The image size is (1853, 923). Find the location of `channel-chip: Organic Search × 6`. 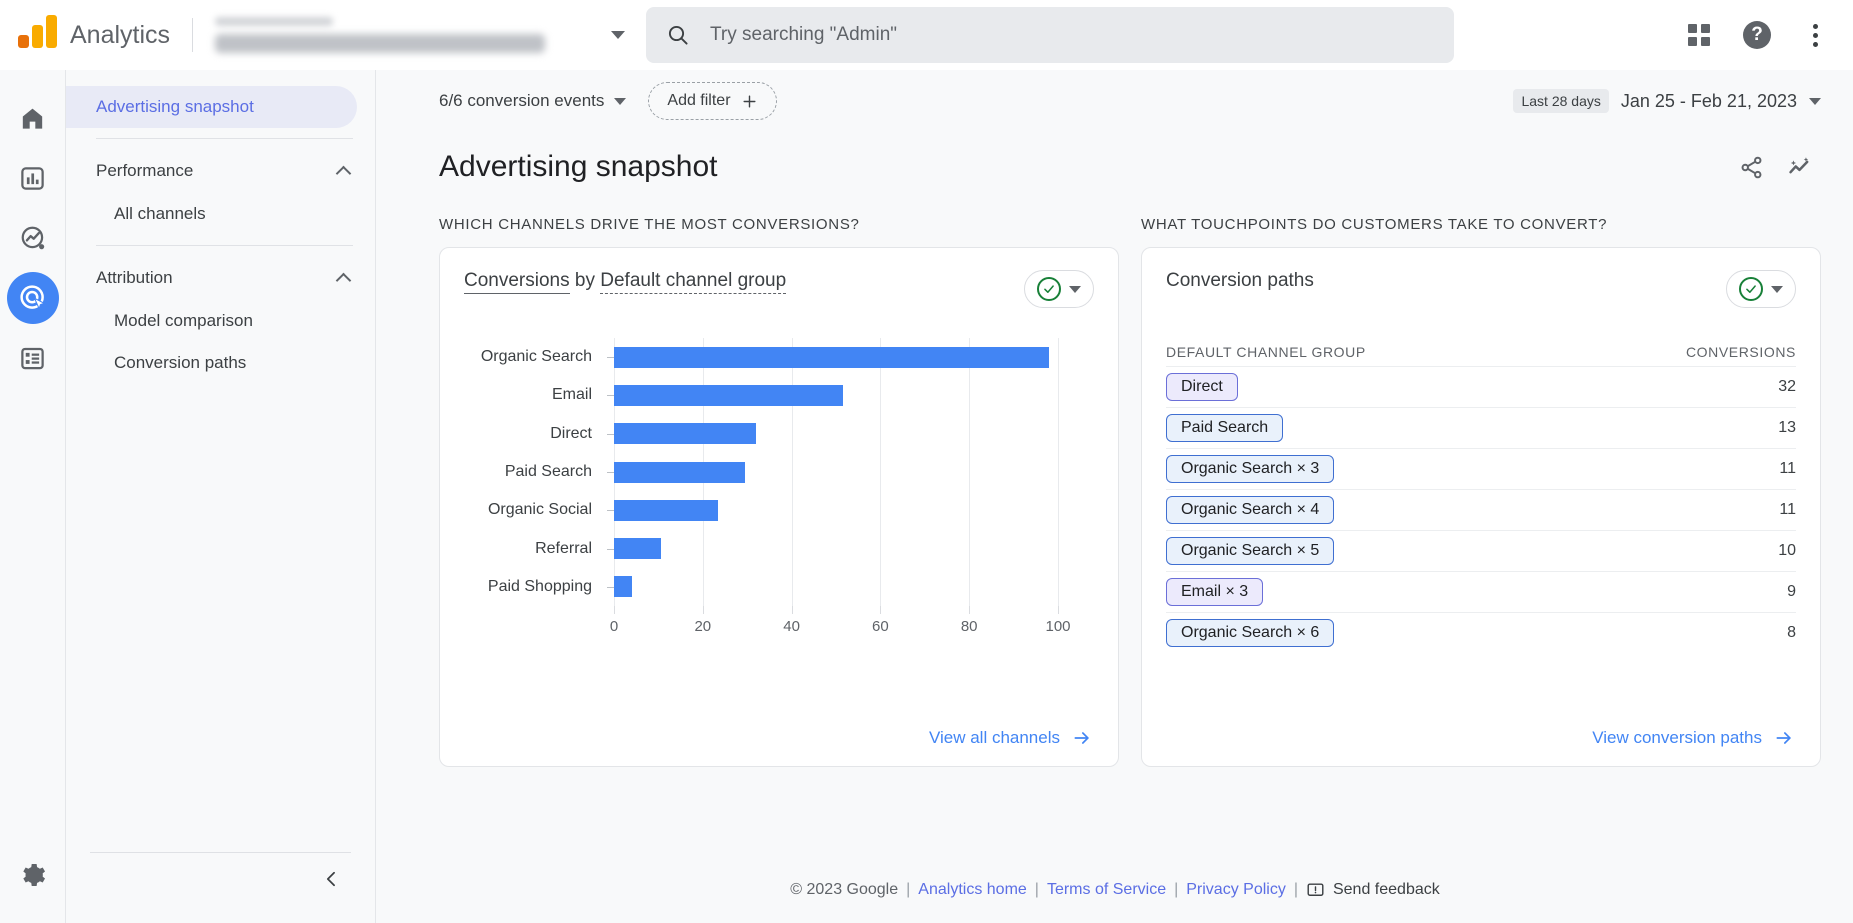

channel-chip: Organic Search × 6 is located at coordinates (1250, 633).